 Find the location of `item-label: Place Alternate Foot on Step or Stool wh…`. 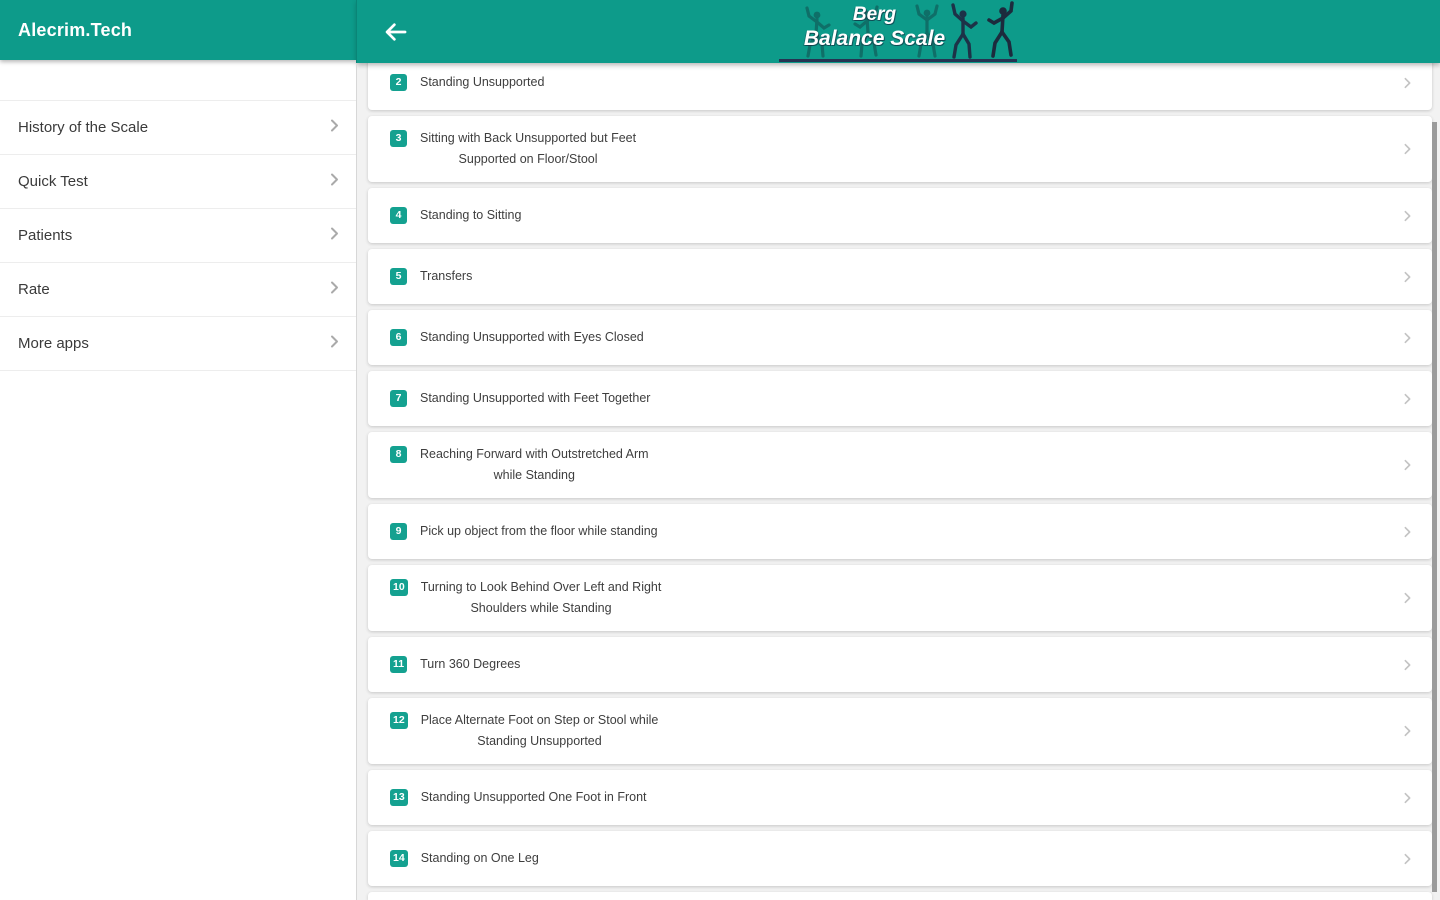

item-label: Place Alternate Foot on Step or Stool wh… is located at coordinates (539, 730).